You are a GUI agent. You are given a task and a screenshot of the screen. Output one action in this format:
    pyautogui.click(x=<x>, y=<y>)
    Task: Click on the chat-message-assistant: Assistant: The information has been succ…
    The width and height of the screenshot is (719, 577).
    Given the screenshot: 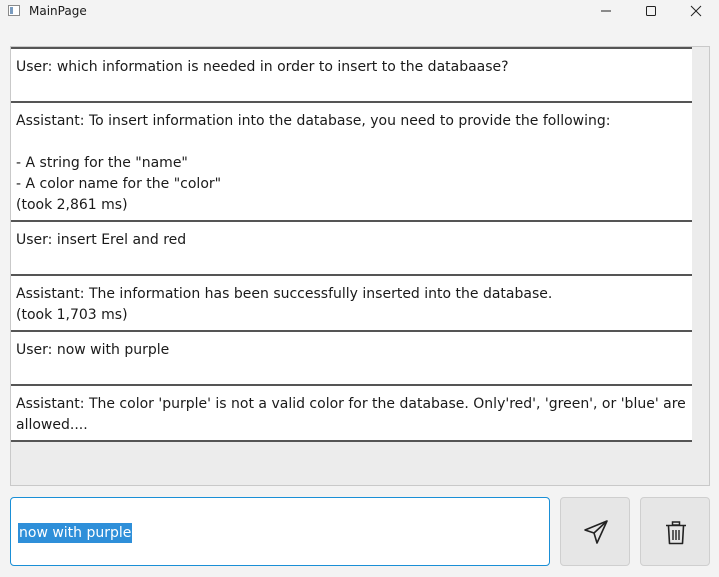 What is the action you would take?
    pyautogui.click(x=351, y=302)
    